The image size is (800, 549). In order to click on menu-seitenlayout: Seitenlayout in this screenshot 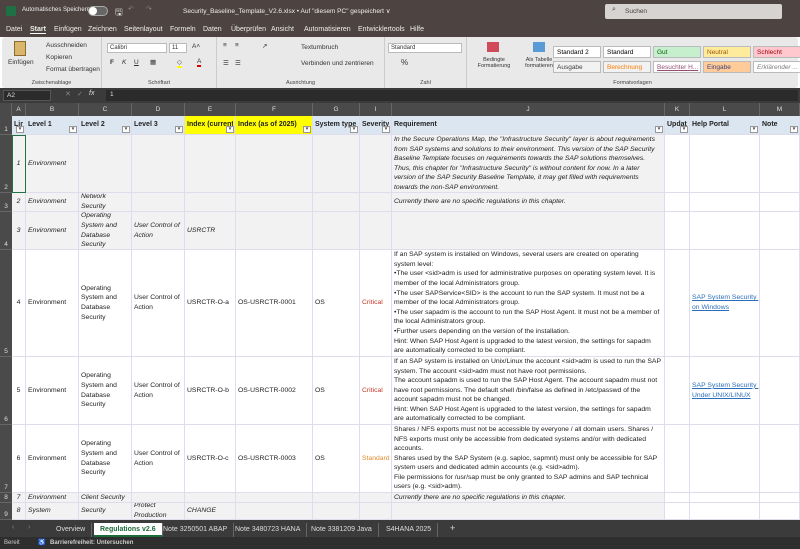, I will do `click(143, 29)`.